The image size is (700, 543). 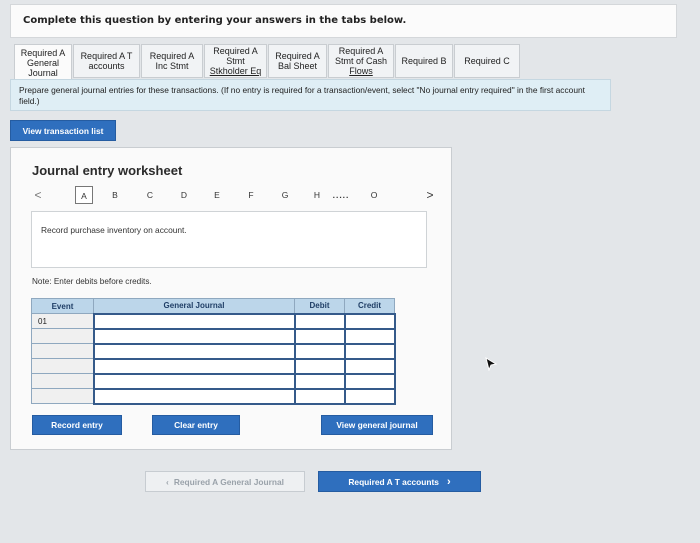 What do you see at coordinates (167, 481) in the screenshot?
I see `chevron-left-icon: ‹` at bounding box center [167, 481].